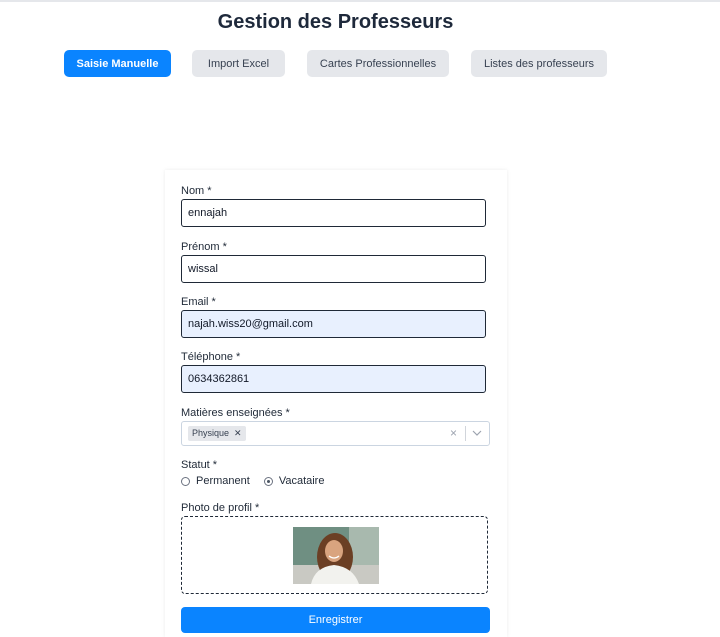 This screenshot has height=637, width=720. What do you see at coordinates (335, 22) in the screenshot?
I see `page-title: Gestion des Professeurs` at bounding box center [335, 22].